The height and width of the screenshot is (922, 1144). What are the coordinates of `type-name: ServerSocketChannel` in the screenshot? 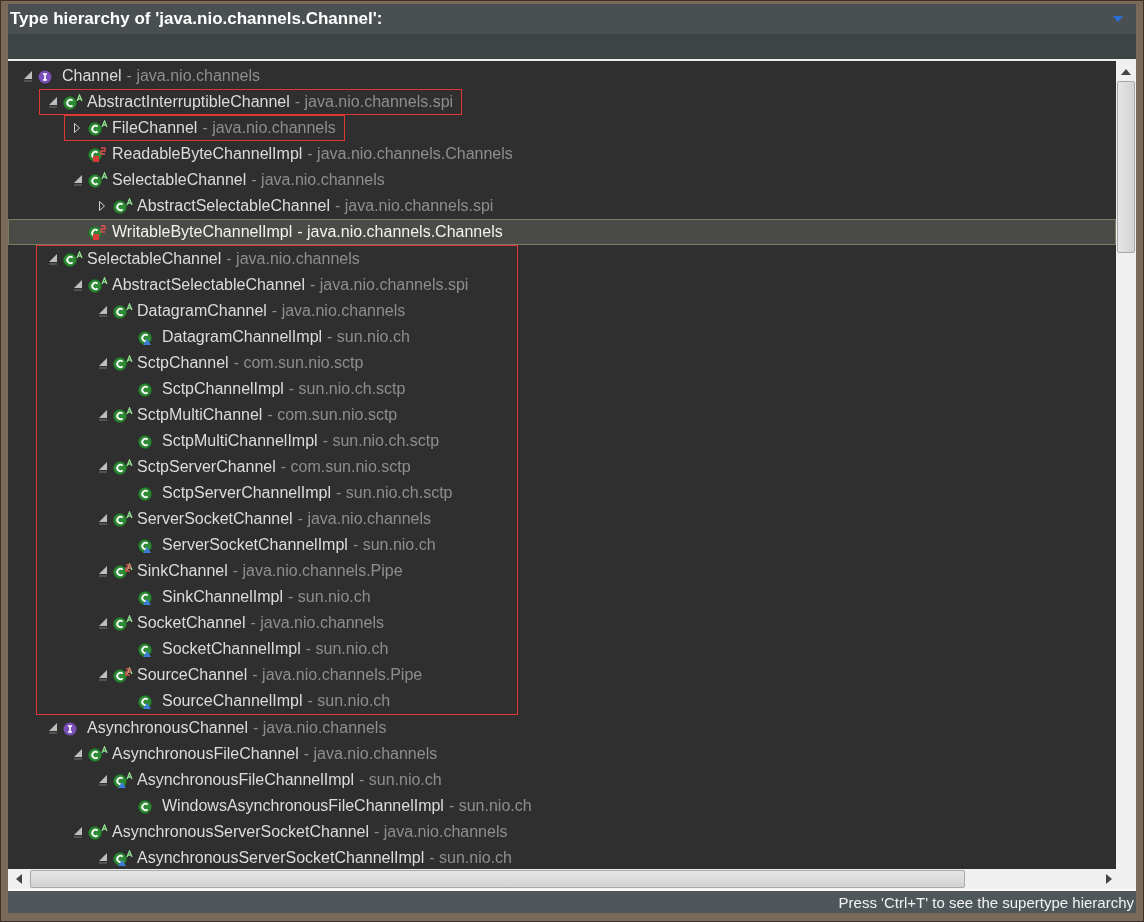 It's located at (215, 519).